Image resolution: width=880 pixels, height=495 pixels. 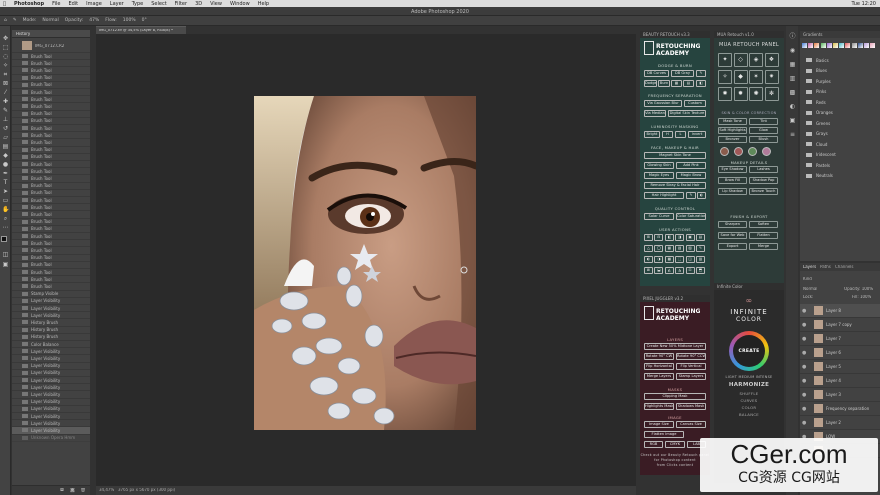 What do you see at coordinates (691, 195) in the screenshot?
I see `hair-option-icon-1: ✎` at bounding box center [691, 195].